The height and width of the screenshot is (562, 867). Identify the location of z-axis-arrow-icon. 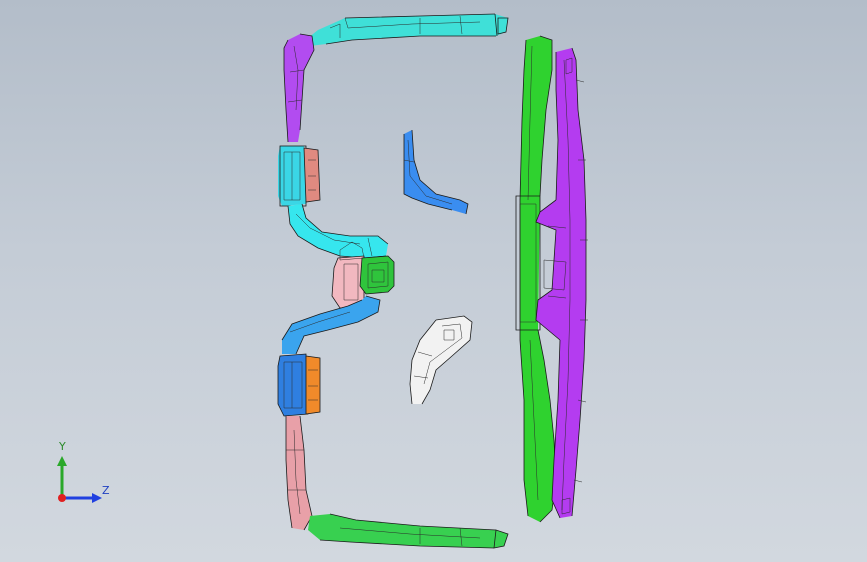
(97, 498).